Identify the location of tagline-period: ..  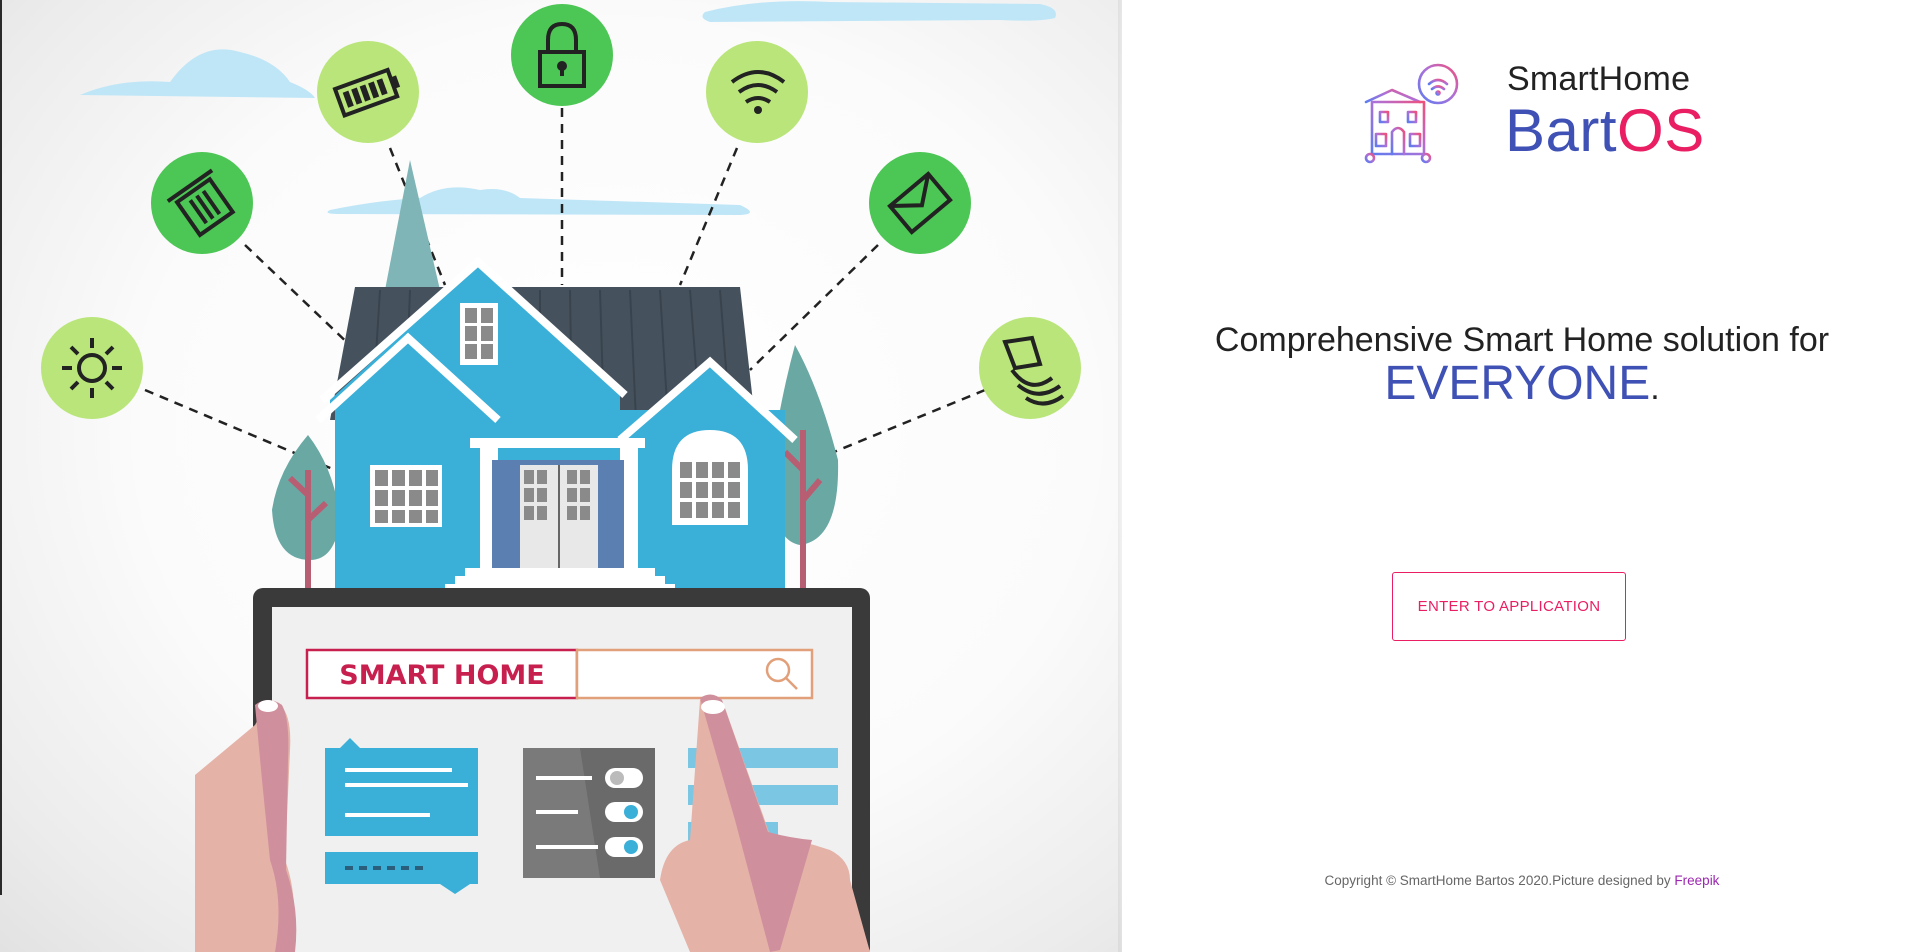
(1655, 388).